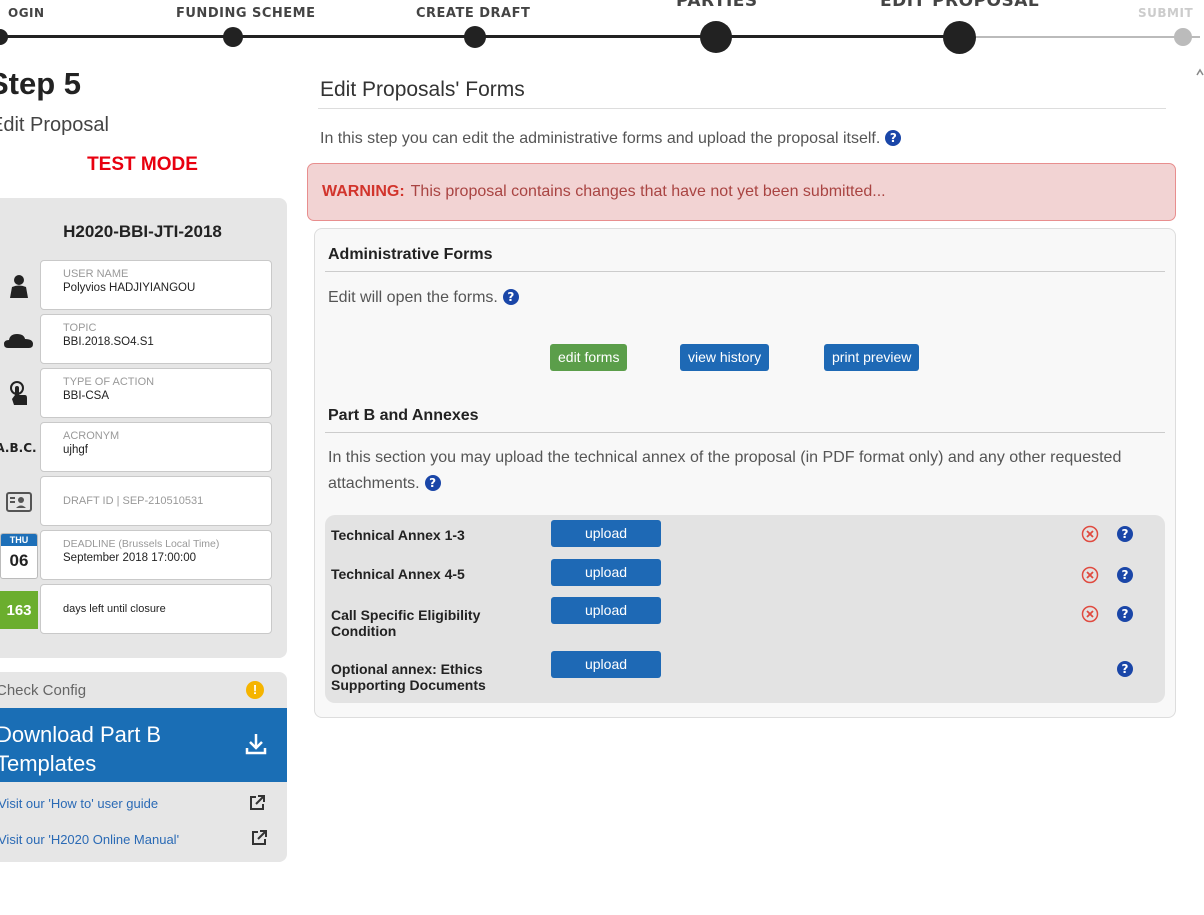 This screenshot has height=915, width=1204. Describe the element at coordinates (363, 191) in the screenshot. I see `warning-label: WARNING:` at that location.